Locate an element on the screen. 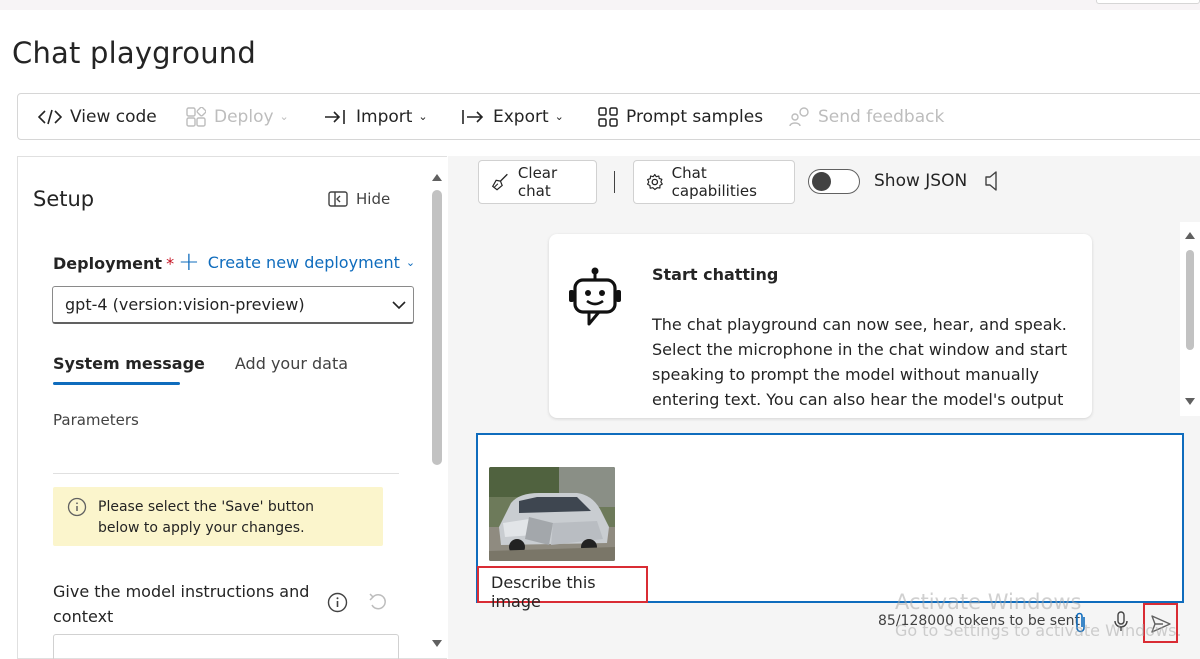 The image size is (1200, 659). attach-icon is located at coordinates (1081, 623).